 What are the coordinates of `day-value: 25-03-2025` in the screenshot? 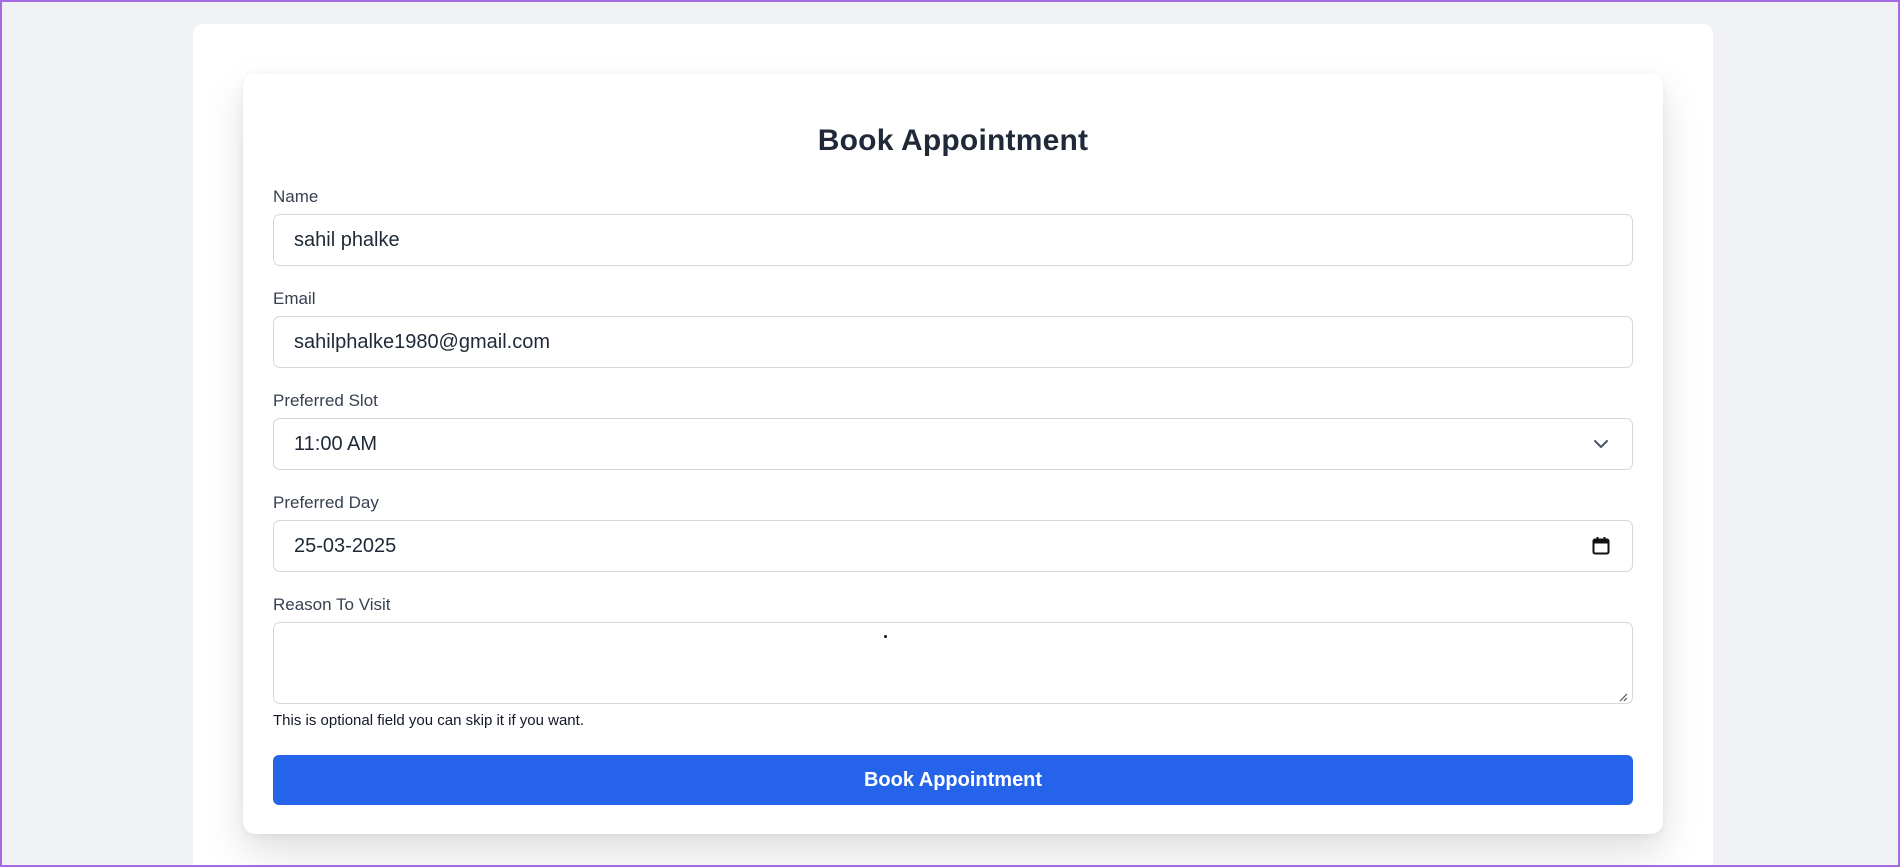 It's located at (345, 545).